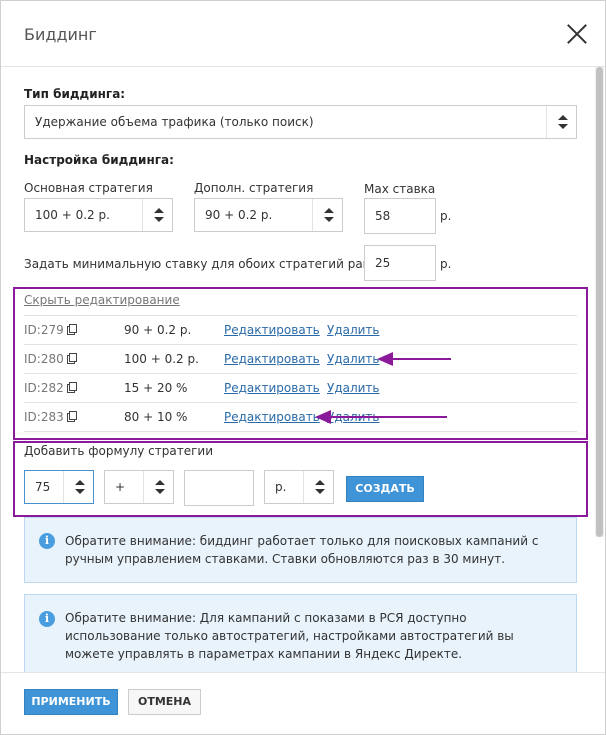 The height and width of the screenshot is (735, 606). Describe the element at coordinates (254, 188) in the screenshot. I see `extra-strategy-label: Дополн. стратегия` at that location.